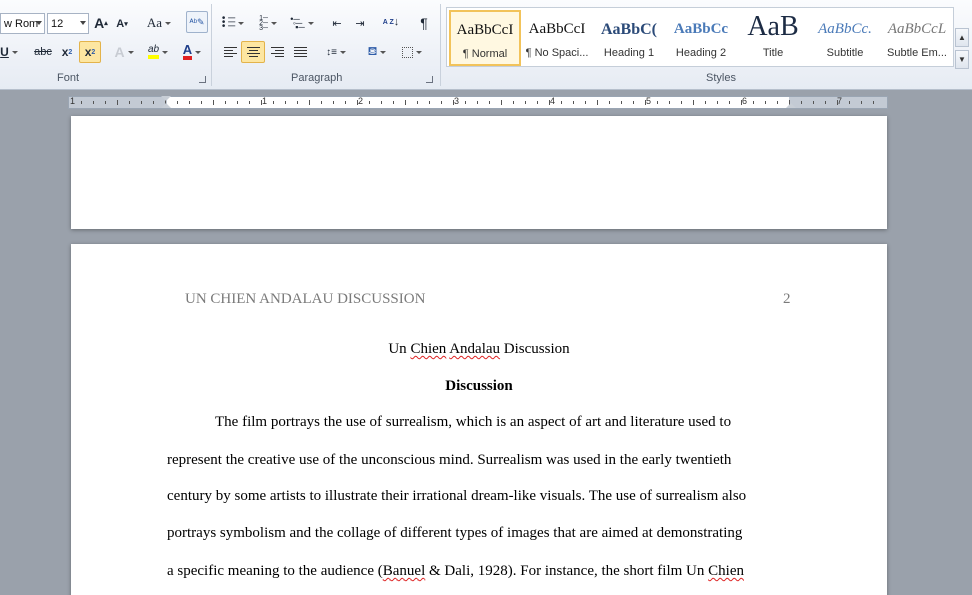 This screenshot has height=595, width=972. I want to click on style-sample: AaB, so click(773, 26).